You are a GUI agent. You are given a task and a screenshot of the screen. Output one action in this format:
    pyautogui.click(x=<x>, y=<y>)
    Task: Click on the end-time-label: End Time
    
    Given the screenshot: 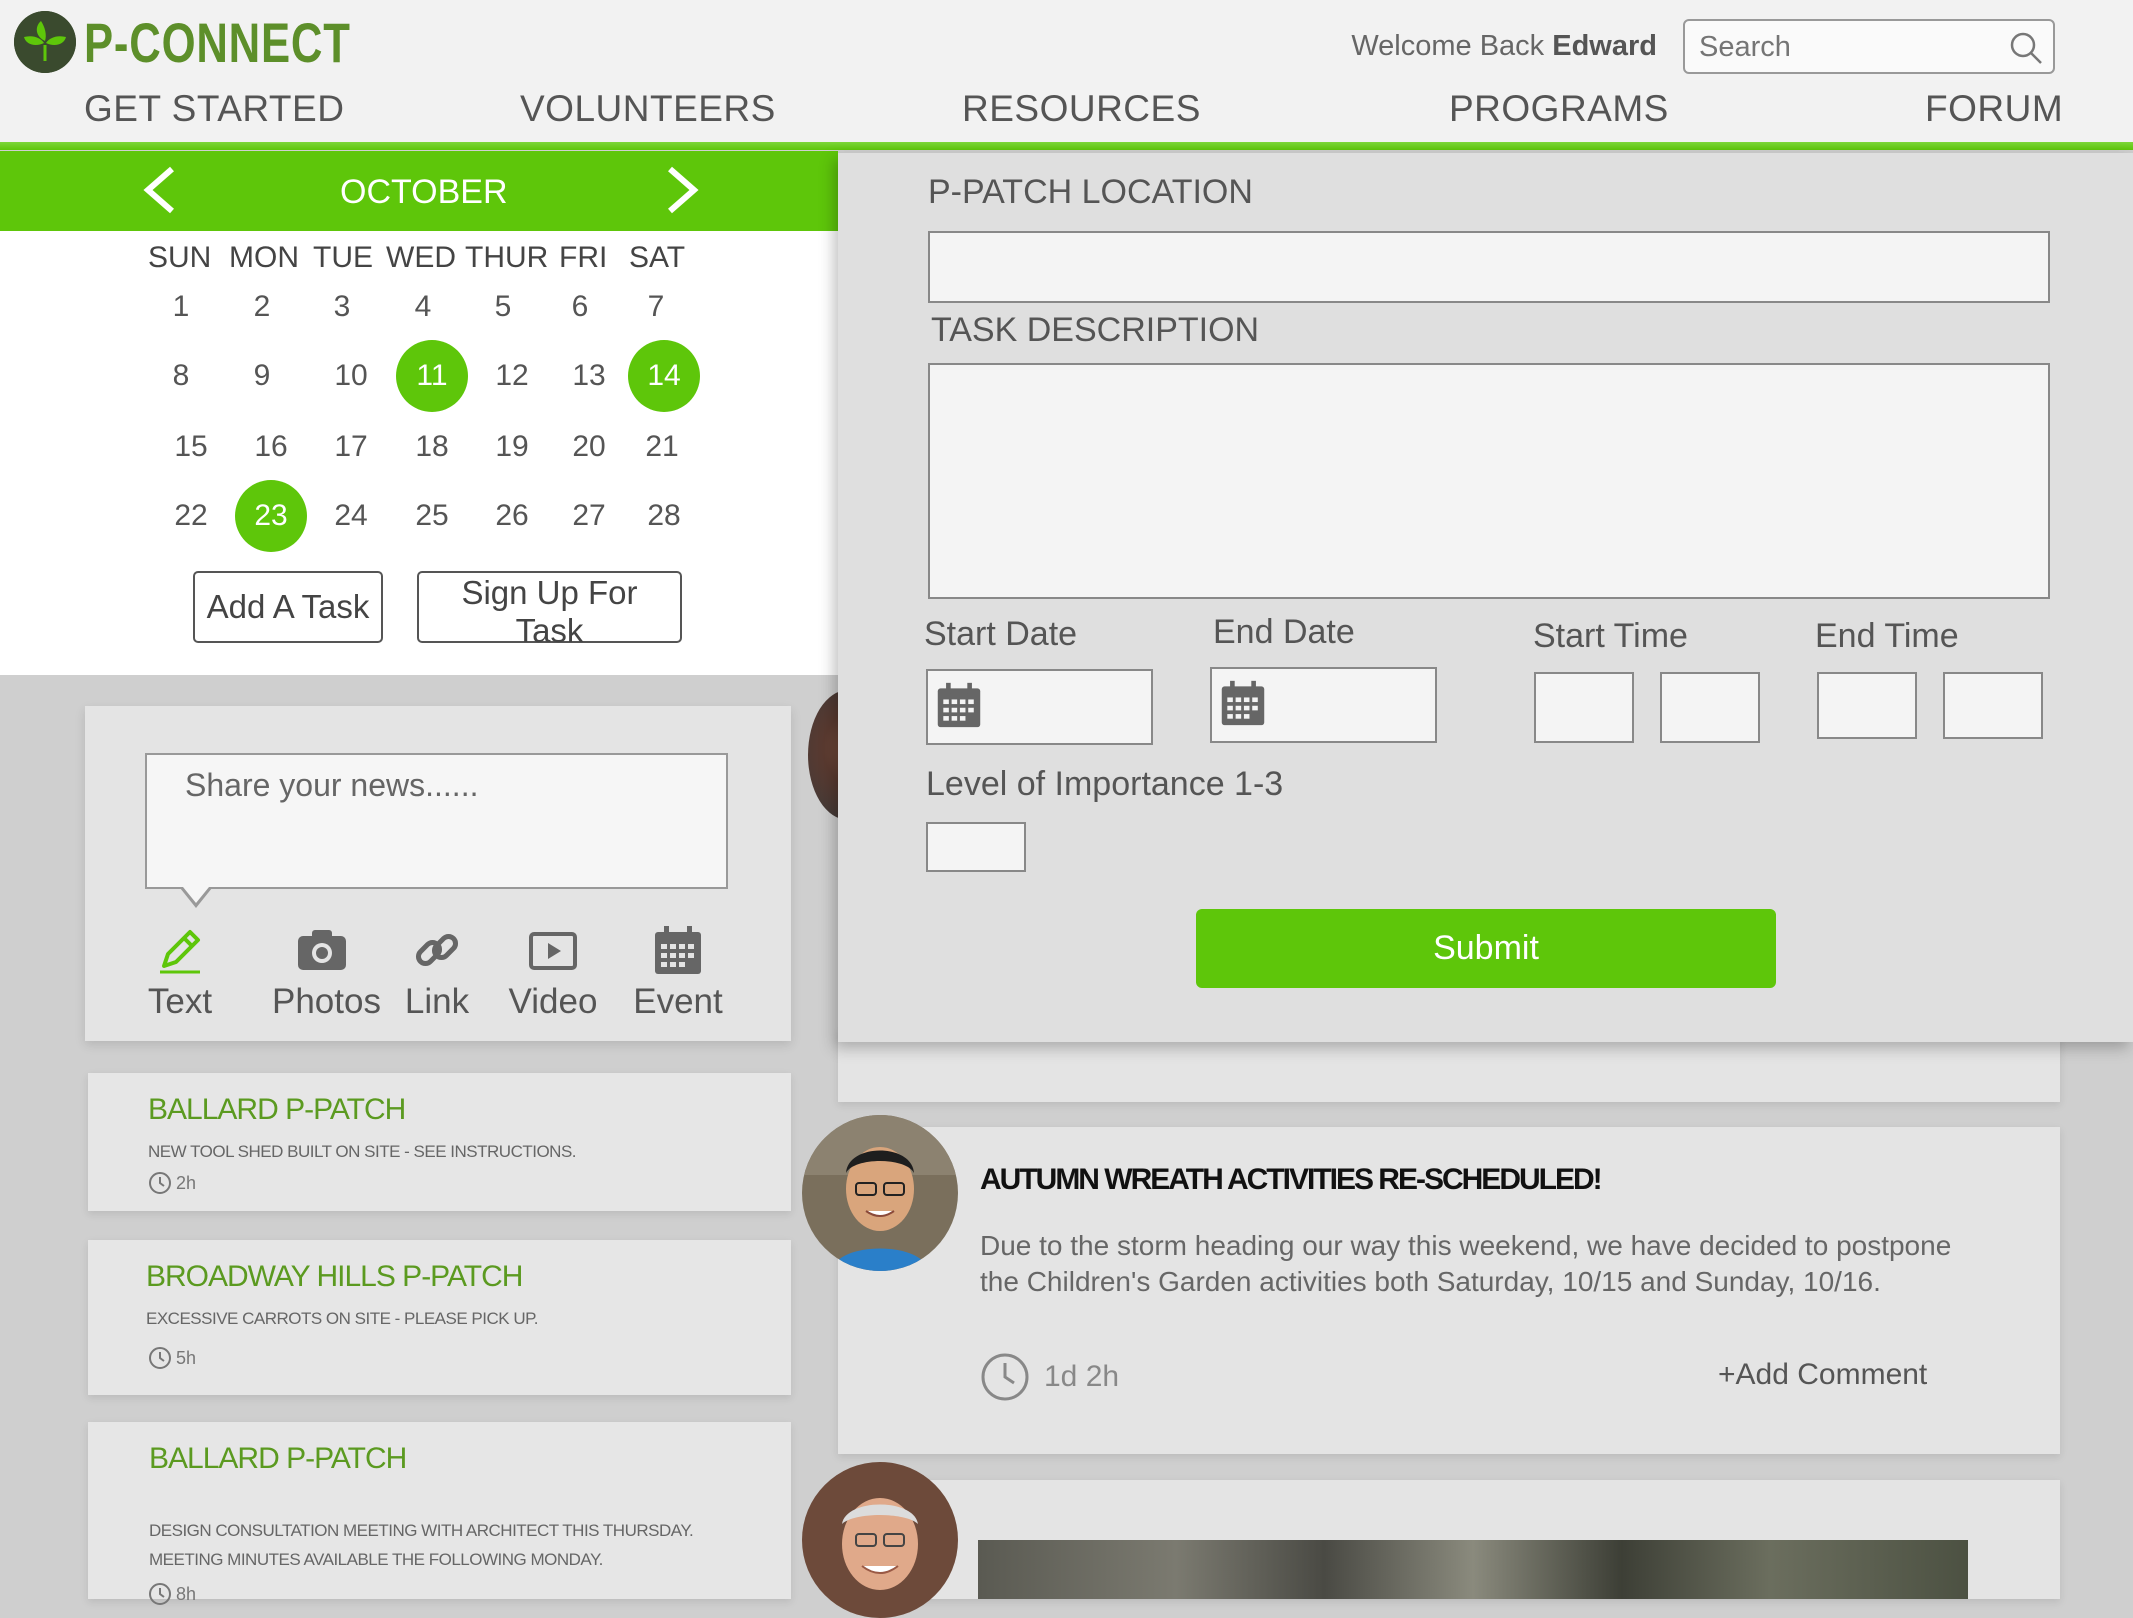 What is the action you would take?
    pyautogui.click(x=1887, y=636)
    